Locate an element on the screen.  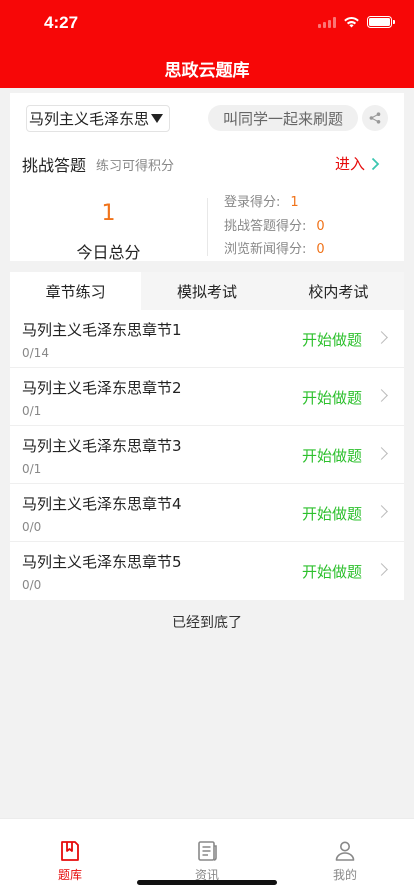
tab-mock-exam: 模拟考试 is located at coordinates (206, 291).